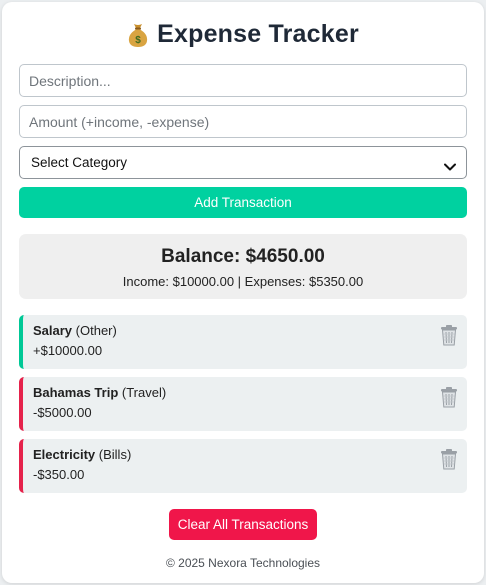 The image size is (486, 585). I want to click on transaction-item: Electricity (Bills) -$350.00, so click(243, 466).